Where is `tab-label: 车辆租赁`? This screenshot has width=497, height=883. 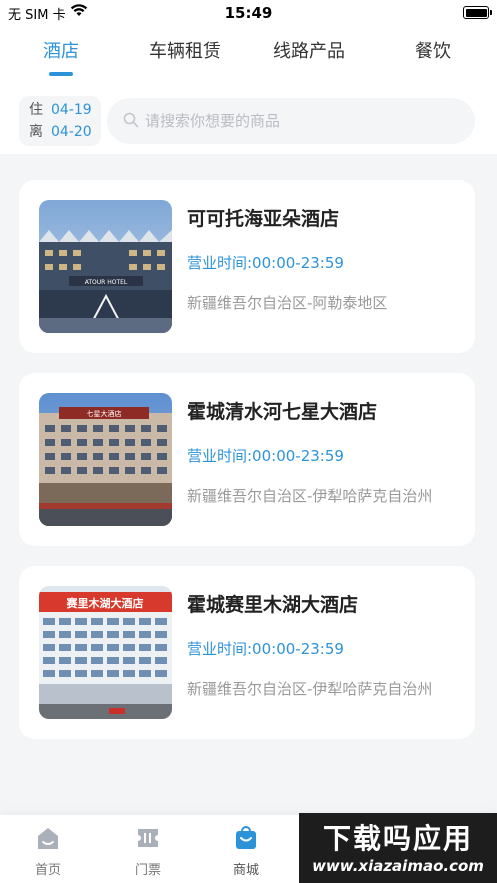 tab-label: 车辆租赁 is located at coordinates (185, 51).